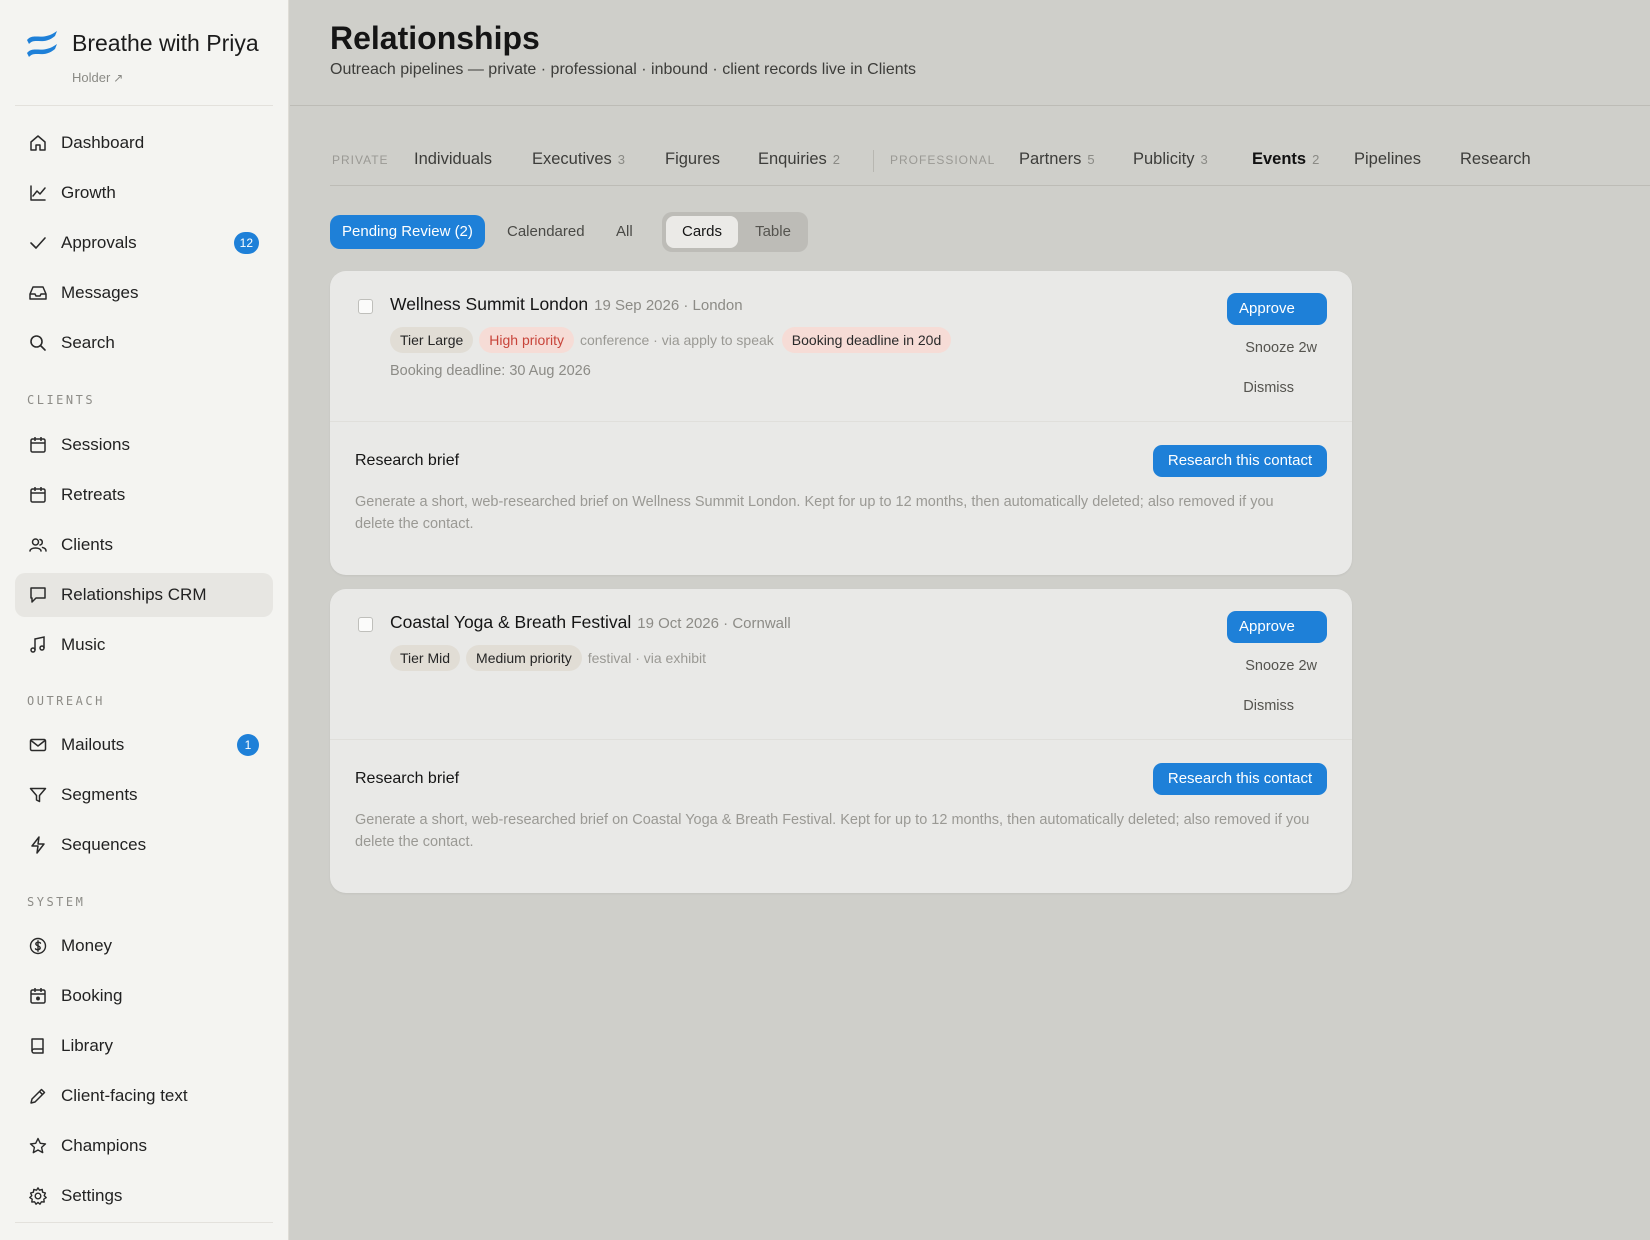 The height and width of the screenshot is (1240, 1650). I want to click on sidebar-item-client-facing-text: Client-facing text, so click(144, 1096).